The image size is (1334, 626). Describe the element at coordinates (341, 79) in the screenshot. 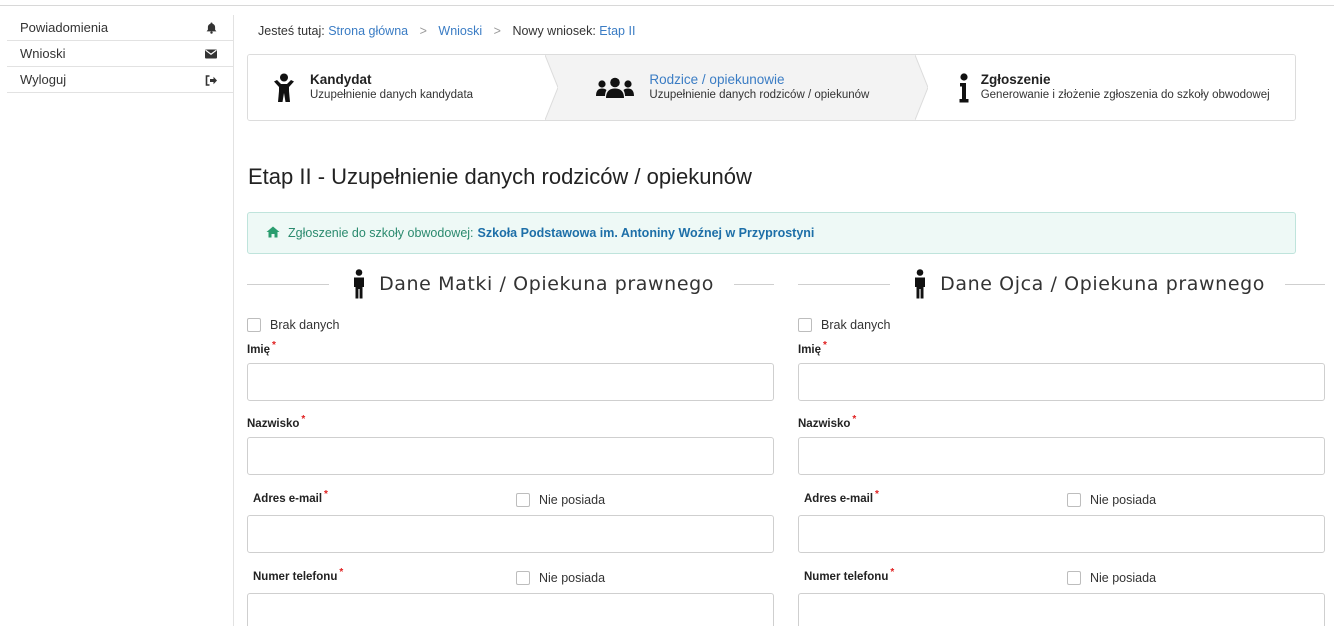

I see `step-title: Kandydat` at that location.